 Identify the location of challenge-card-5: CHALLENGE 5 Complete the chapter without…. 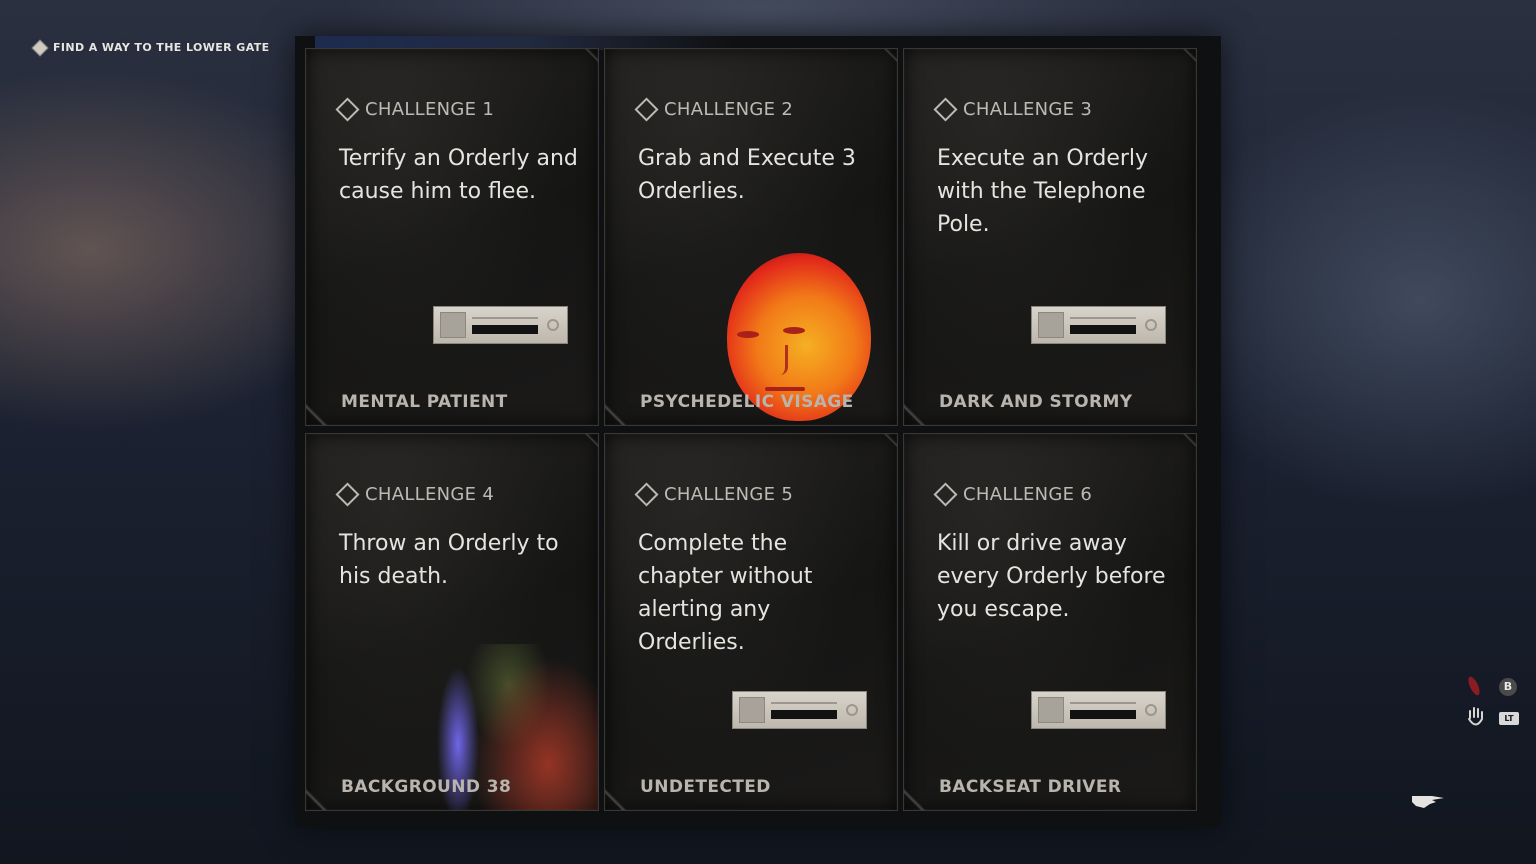
(751, 622).